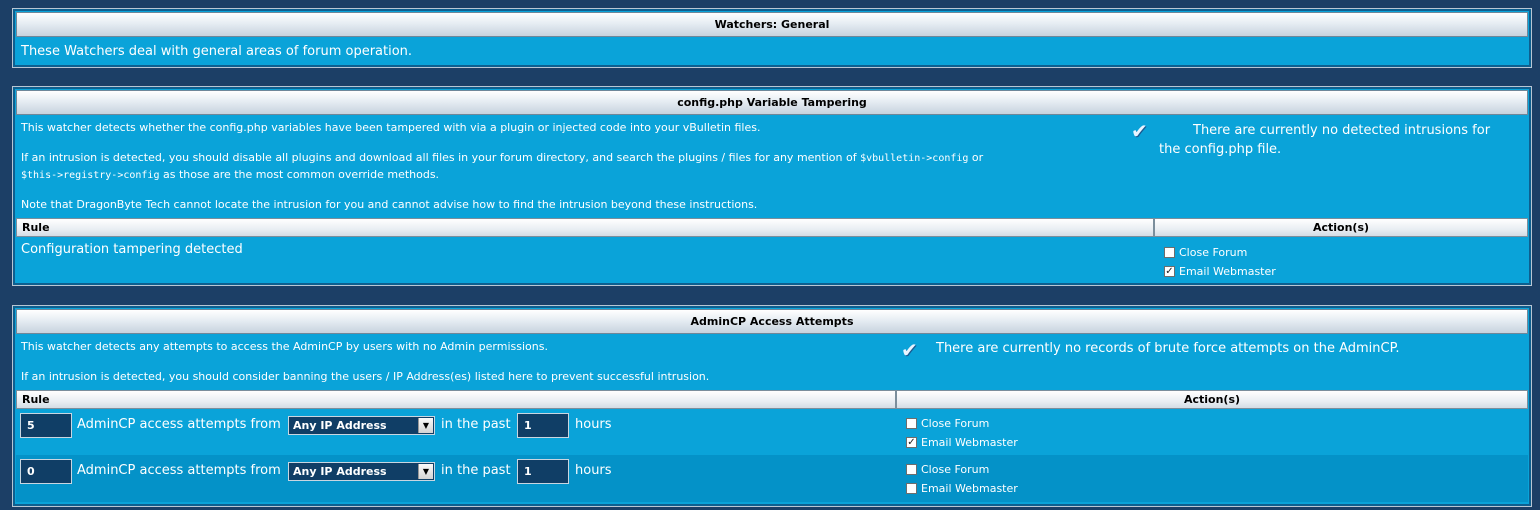  I want to click on config-rule-text: Configuration tampering detected, so click(132, 249).